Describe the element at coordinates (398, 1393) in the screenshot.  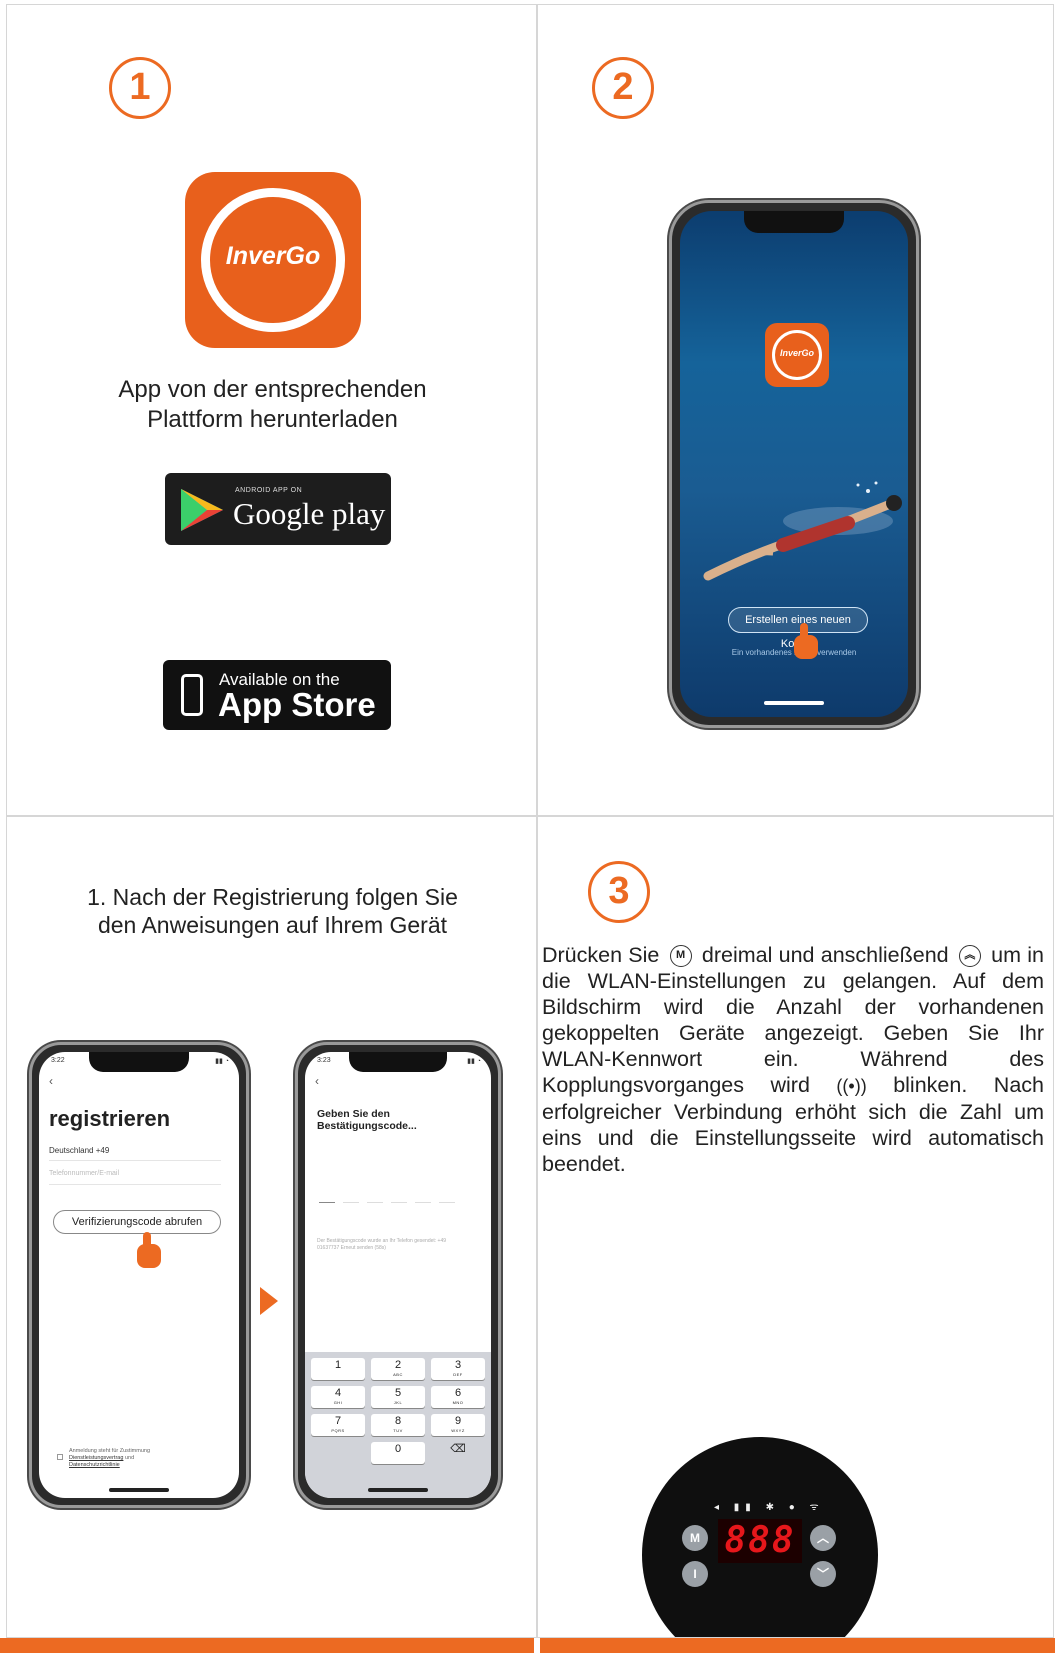
I see `key-digit: 5` at that location.